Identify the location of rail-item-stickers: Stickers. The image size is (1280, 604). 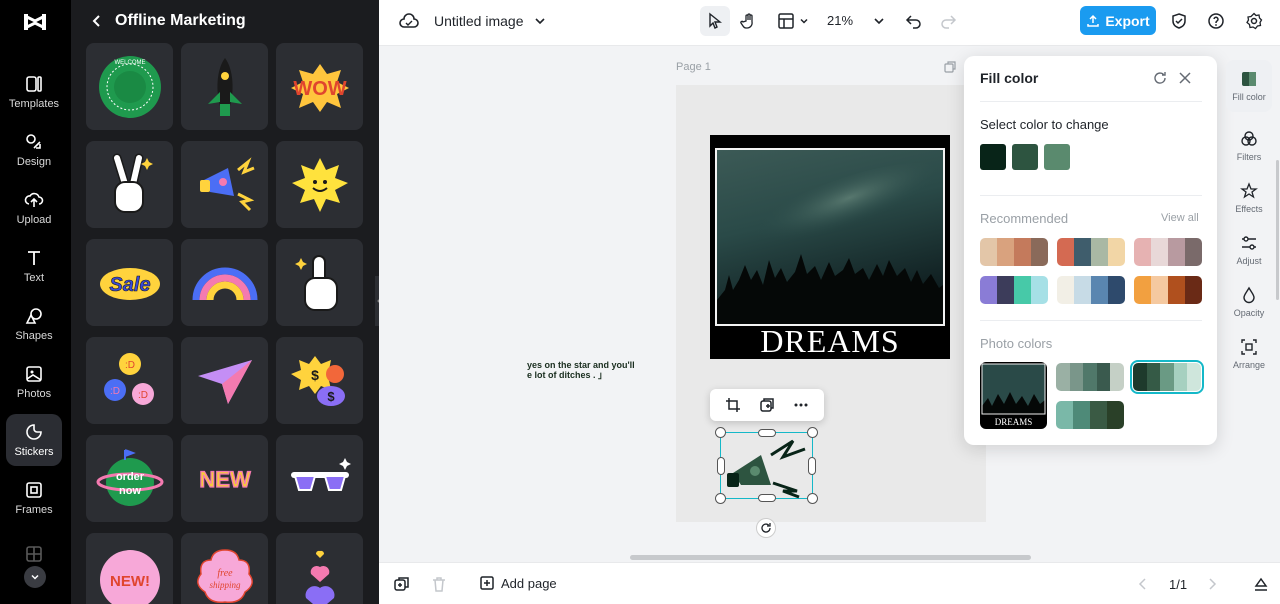
(34, 440).